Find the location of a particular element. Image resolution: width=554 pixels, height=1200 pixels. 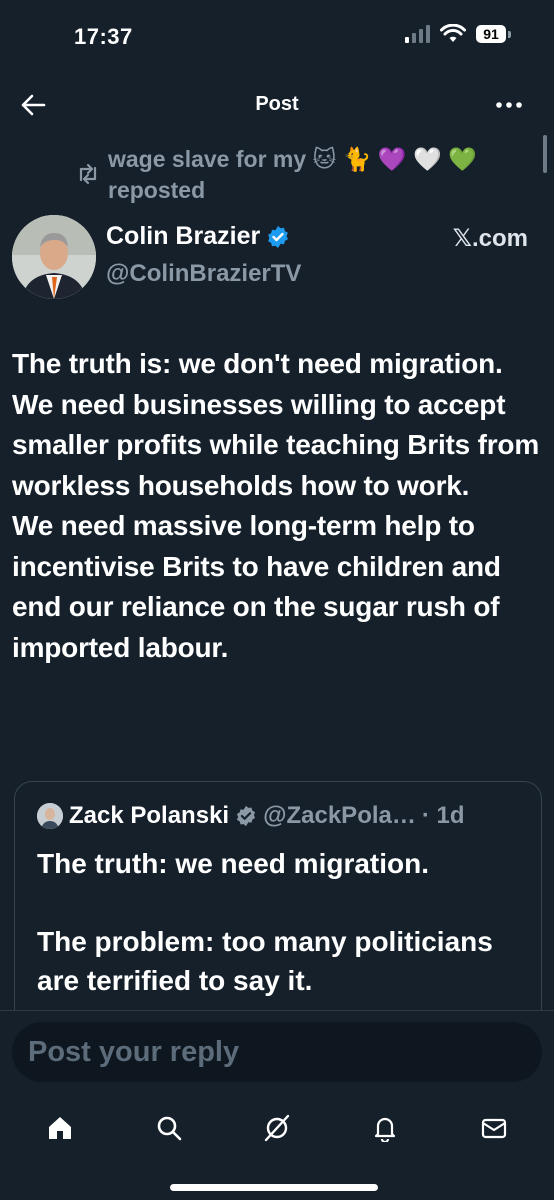

more-dots-icon is located at coordinates (509, 105).